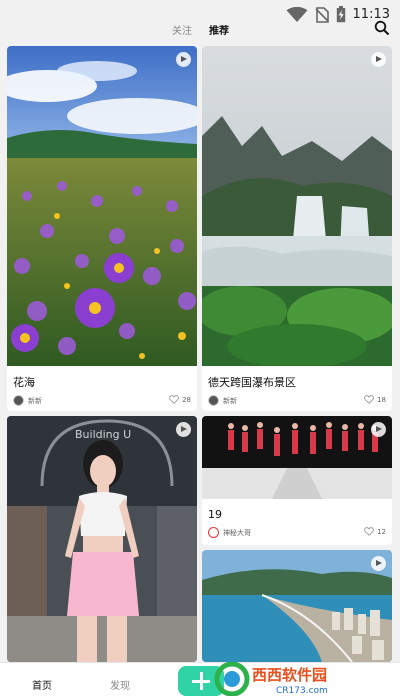 This screenshot has height=700, width=400. I want to click on watermark-logo: 西西软件园 CR173.com, so click(271, 679).